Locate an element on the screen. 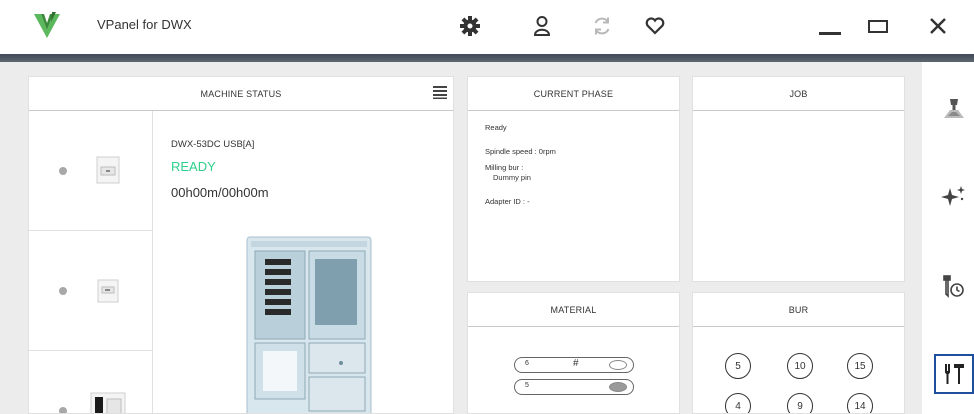 The image size is (974, 414). user-icon is located at coordinates (542, 26).